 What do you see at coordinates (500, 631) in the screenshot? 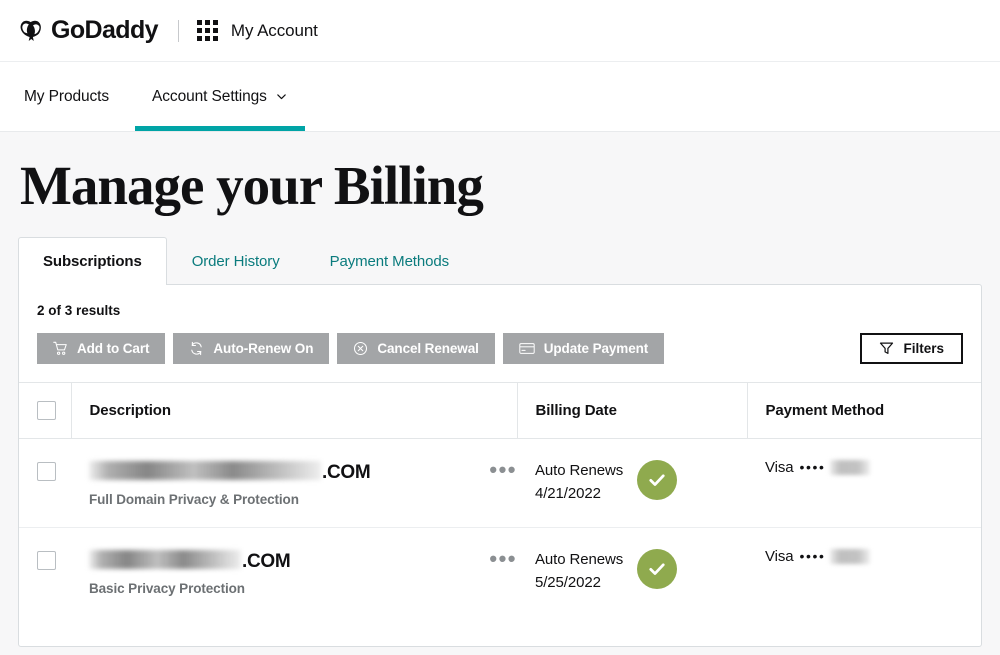
I see `card-footer` at bounding box center [500, 631].